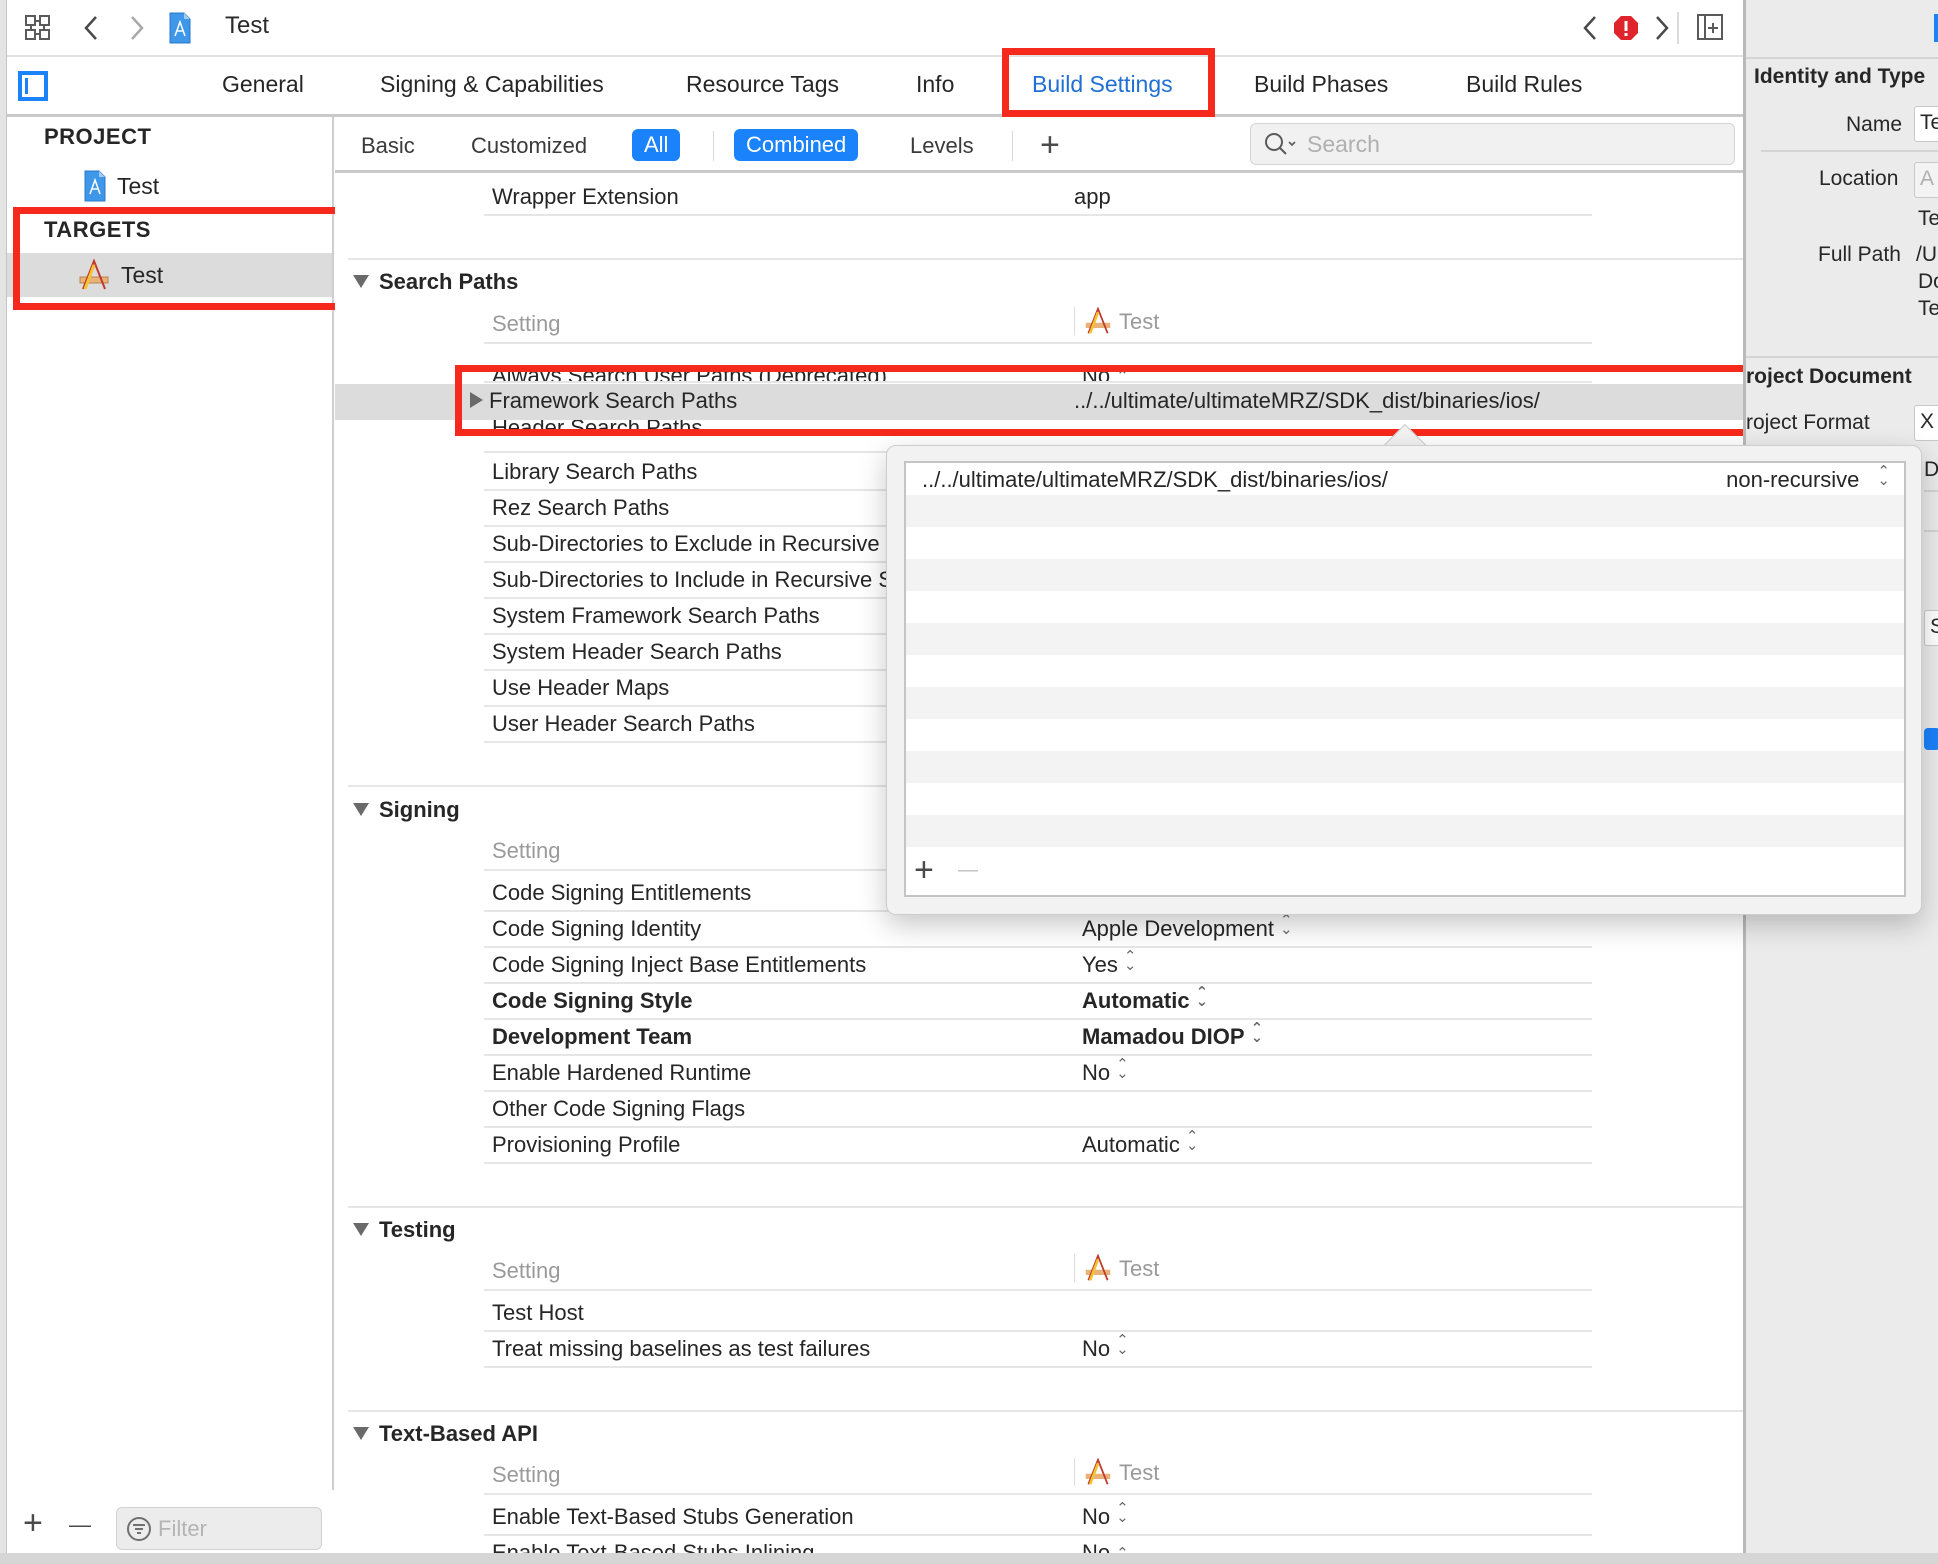  I want to click on section-testing: Testing, so click(404, 1230).